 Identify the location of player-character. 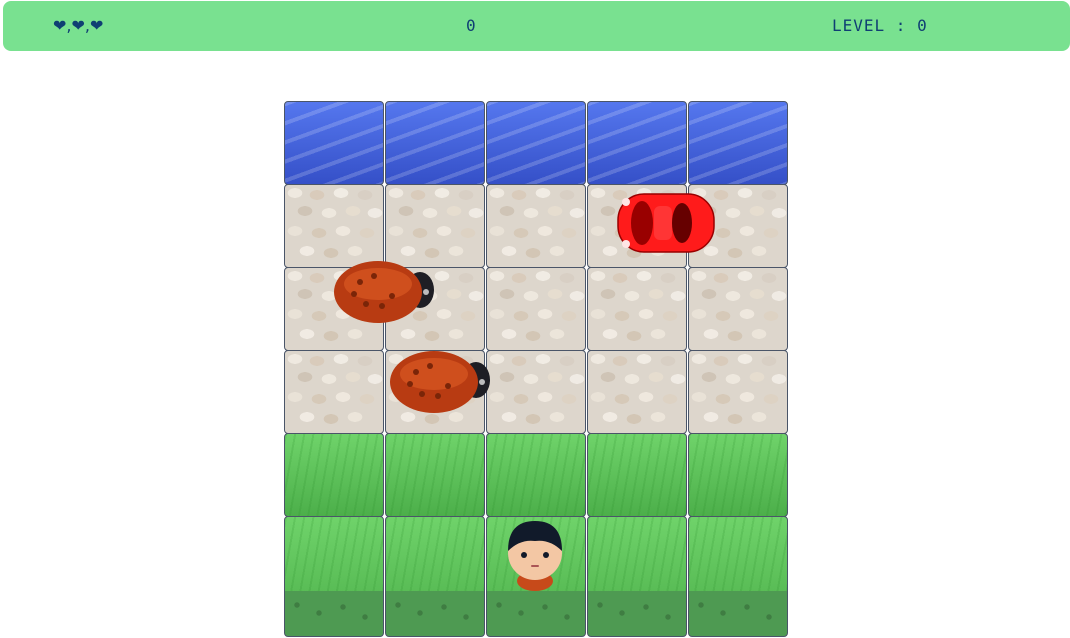
(535, 552).